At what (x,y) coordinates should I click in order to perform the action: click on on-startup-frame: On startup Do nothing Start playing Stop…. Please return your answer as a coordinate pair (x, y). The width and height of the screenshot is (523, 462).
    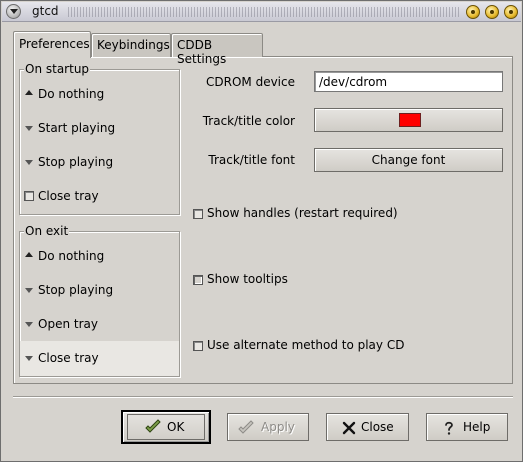
    Looking at the image, I should click on (99, 138).